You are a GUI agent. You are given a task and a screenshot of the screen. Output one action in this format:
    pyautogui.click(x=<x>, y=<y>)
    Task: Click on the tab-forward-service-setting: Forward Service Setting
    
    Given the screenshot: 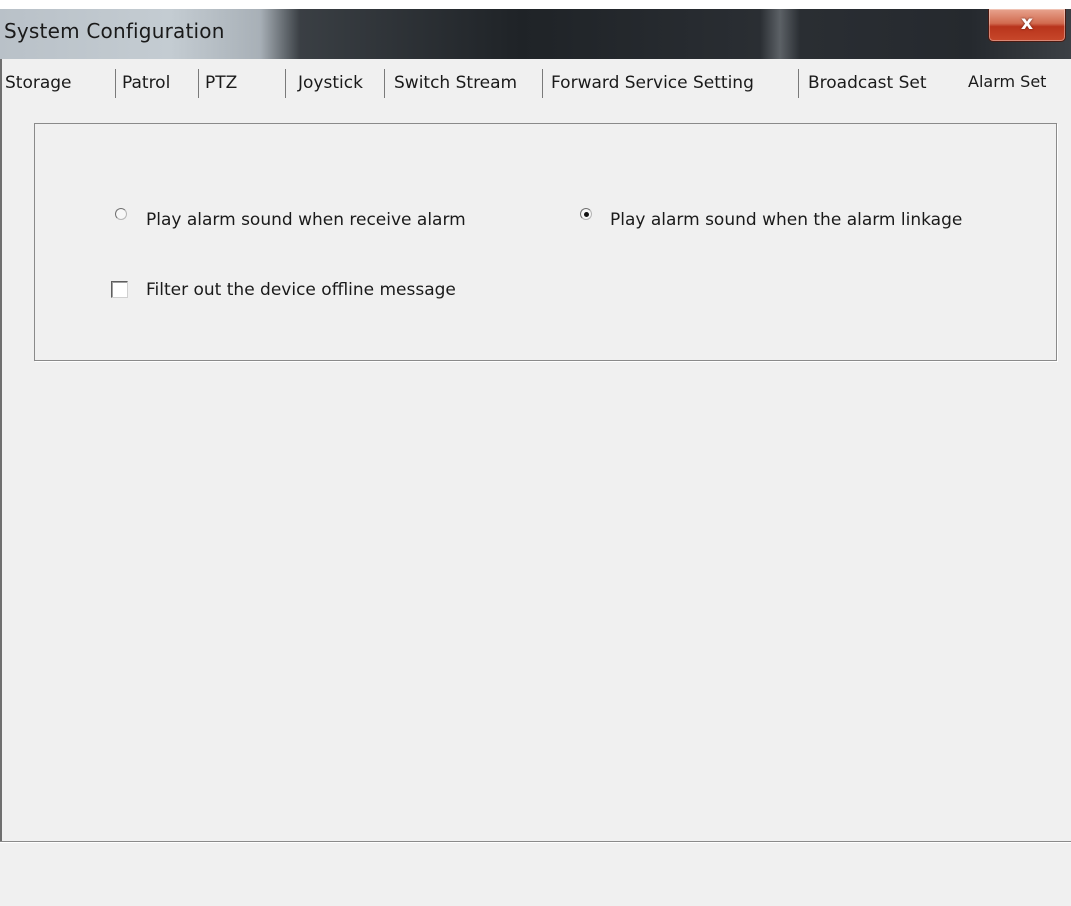 What is the action you would take?
    pyautogui.click(x=671, y=83)
    